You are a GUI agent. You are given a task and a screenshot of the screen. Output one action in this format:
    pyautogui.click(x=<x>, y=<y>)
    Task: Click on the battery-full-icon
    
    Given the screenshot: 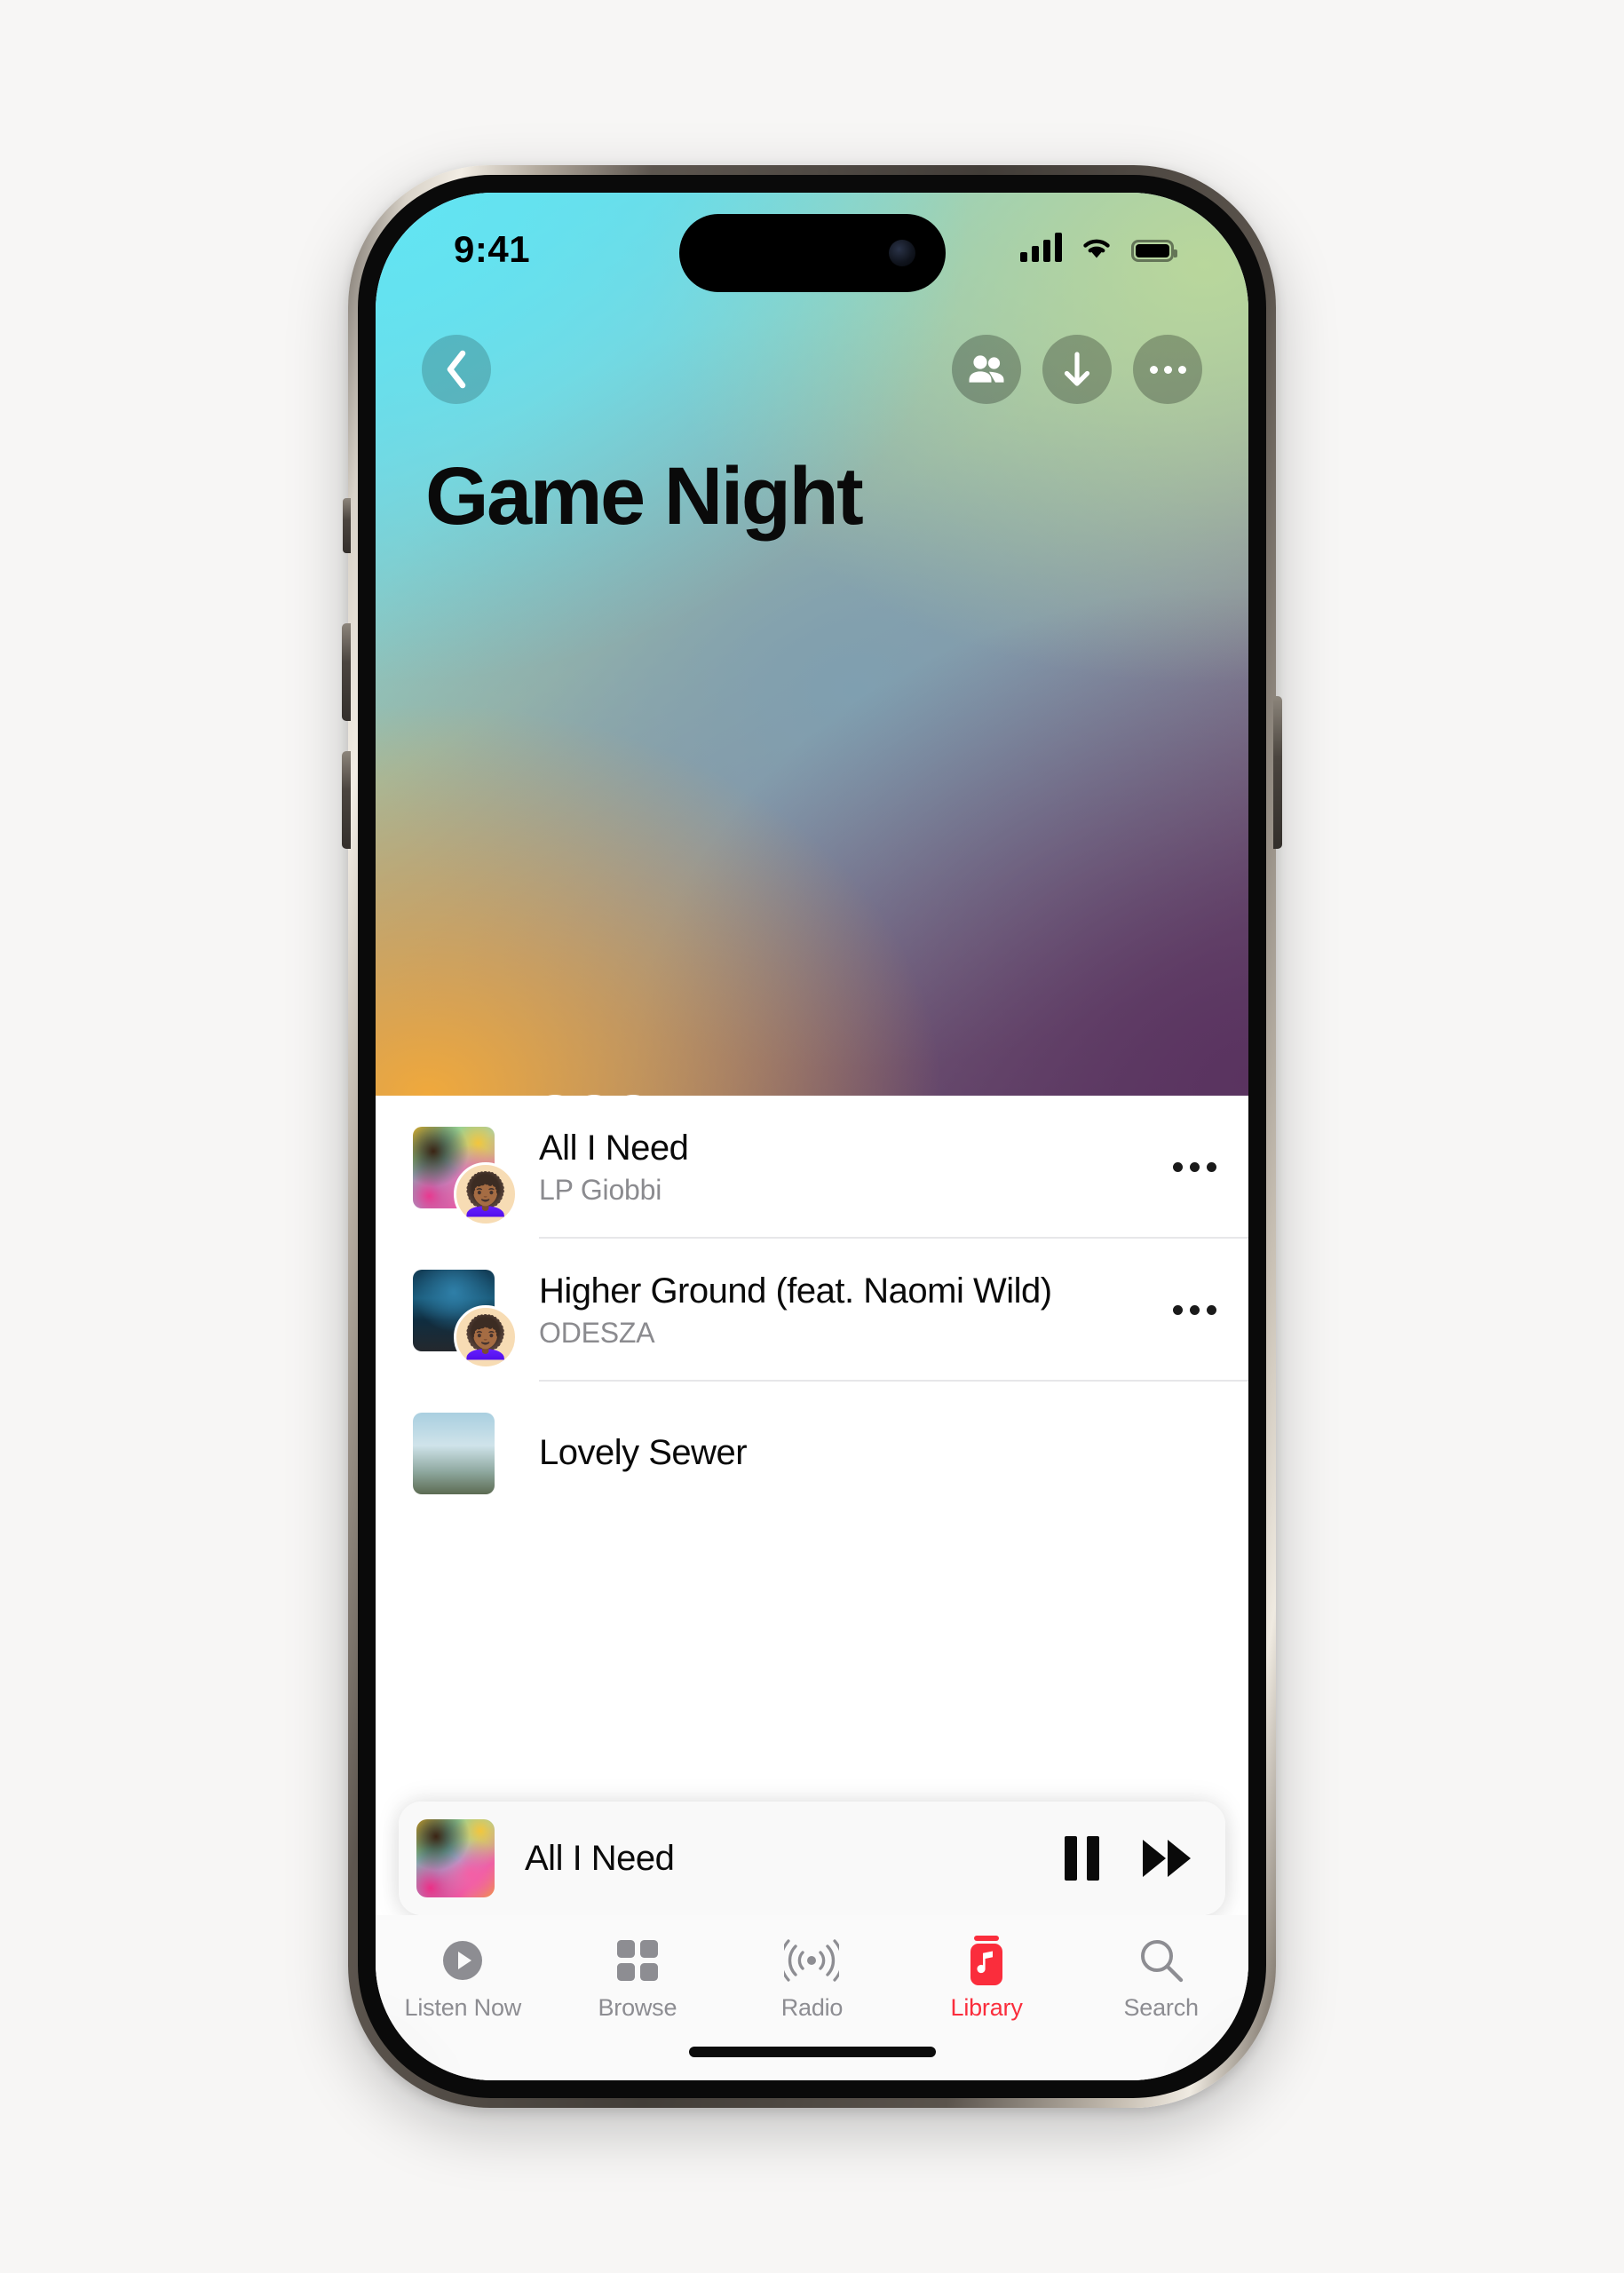 What is the action you would take?
    pyautogui.click(x=1154, y=251)
    